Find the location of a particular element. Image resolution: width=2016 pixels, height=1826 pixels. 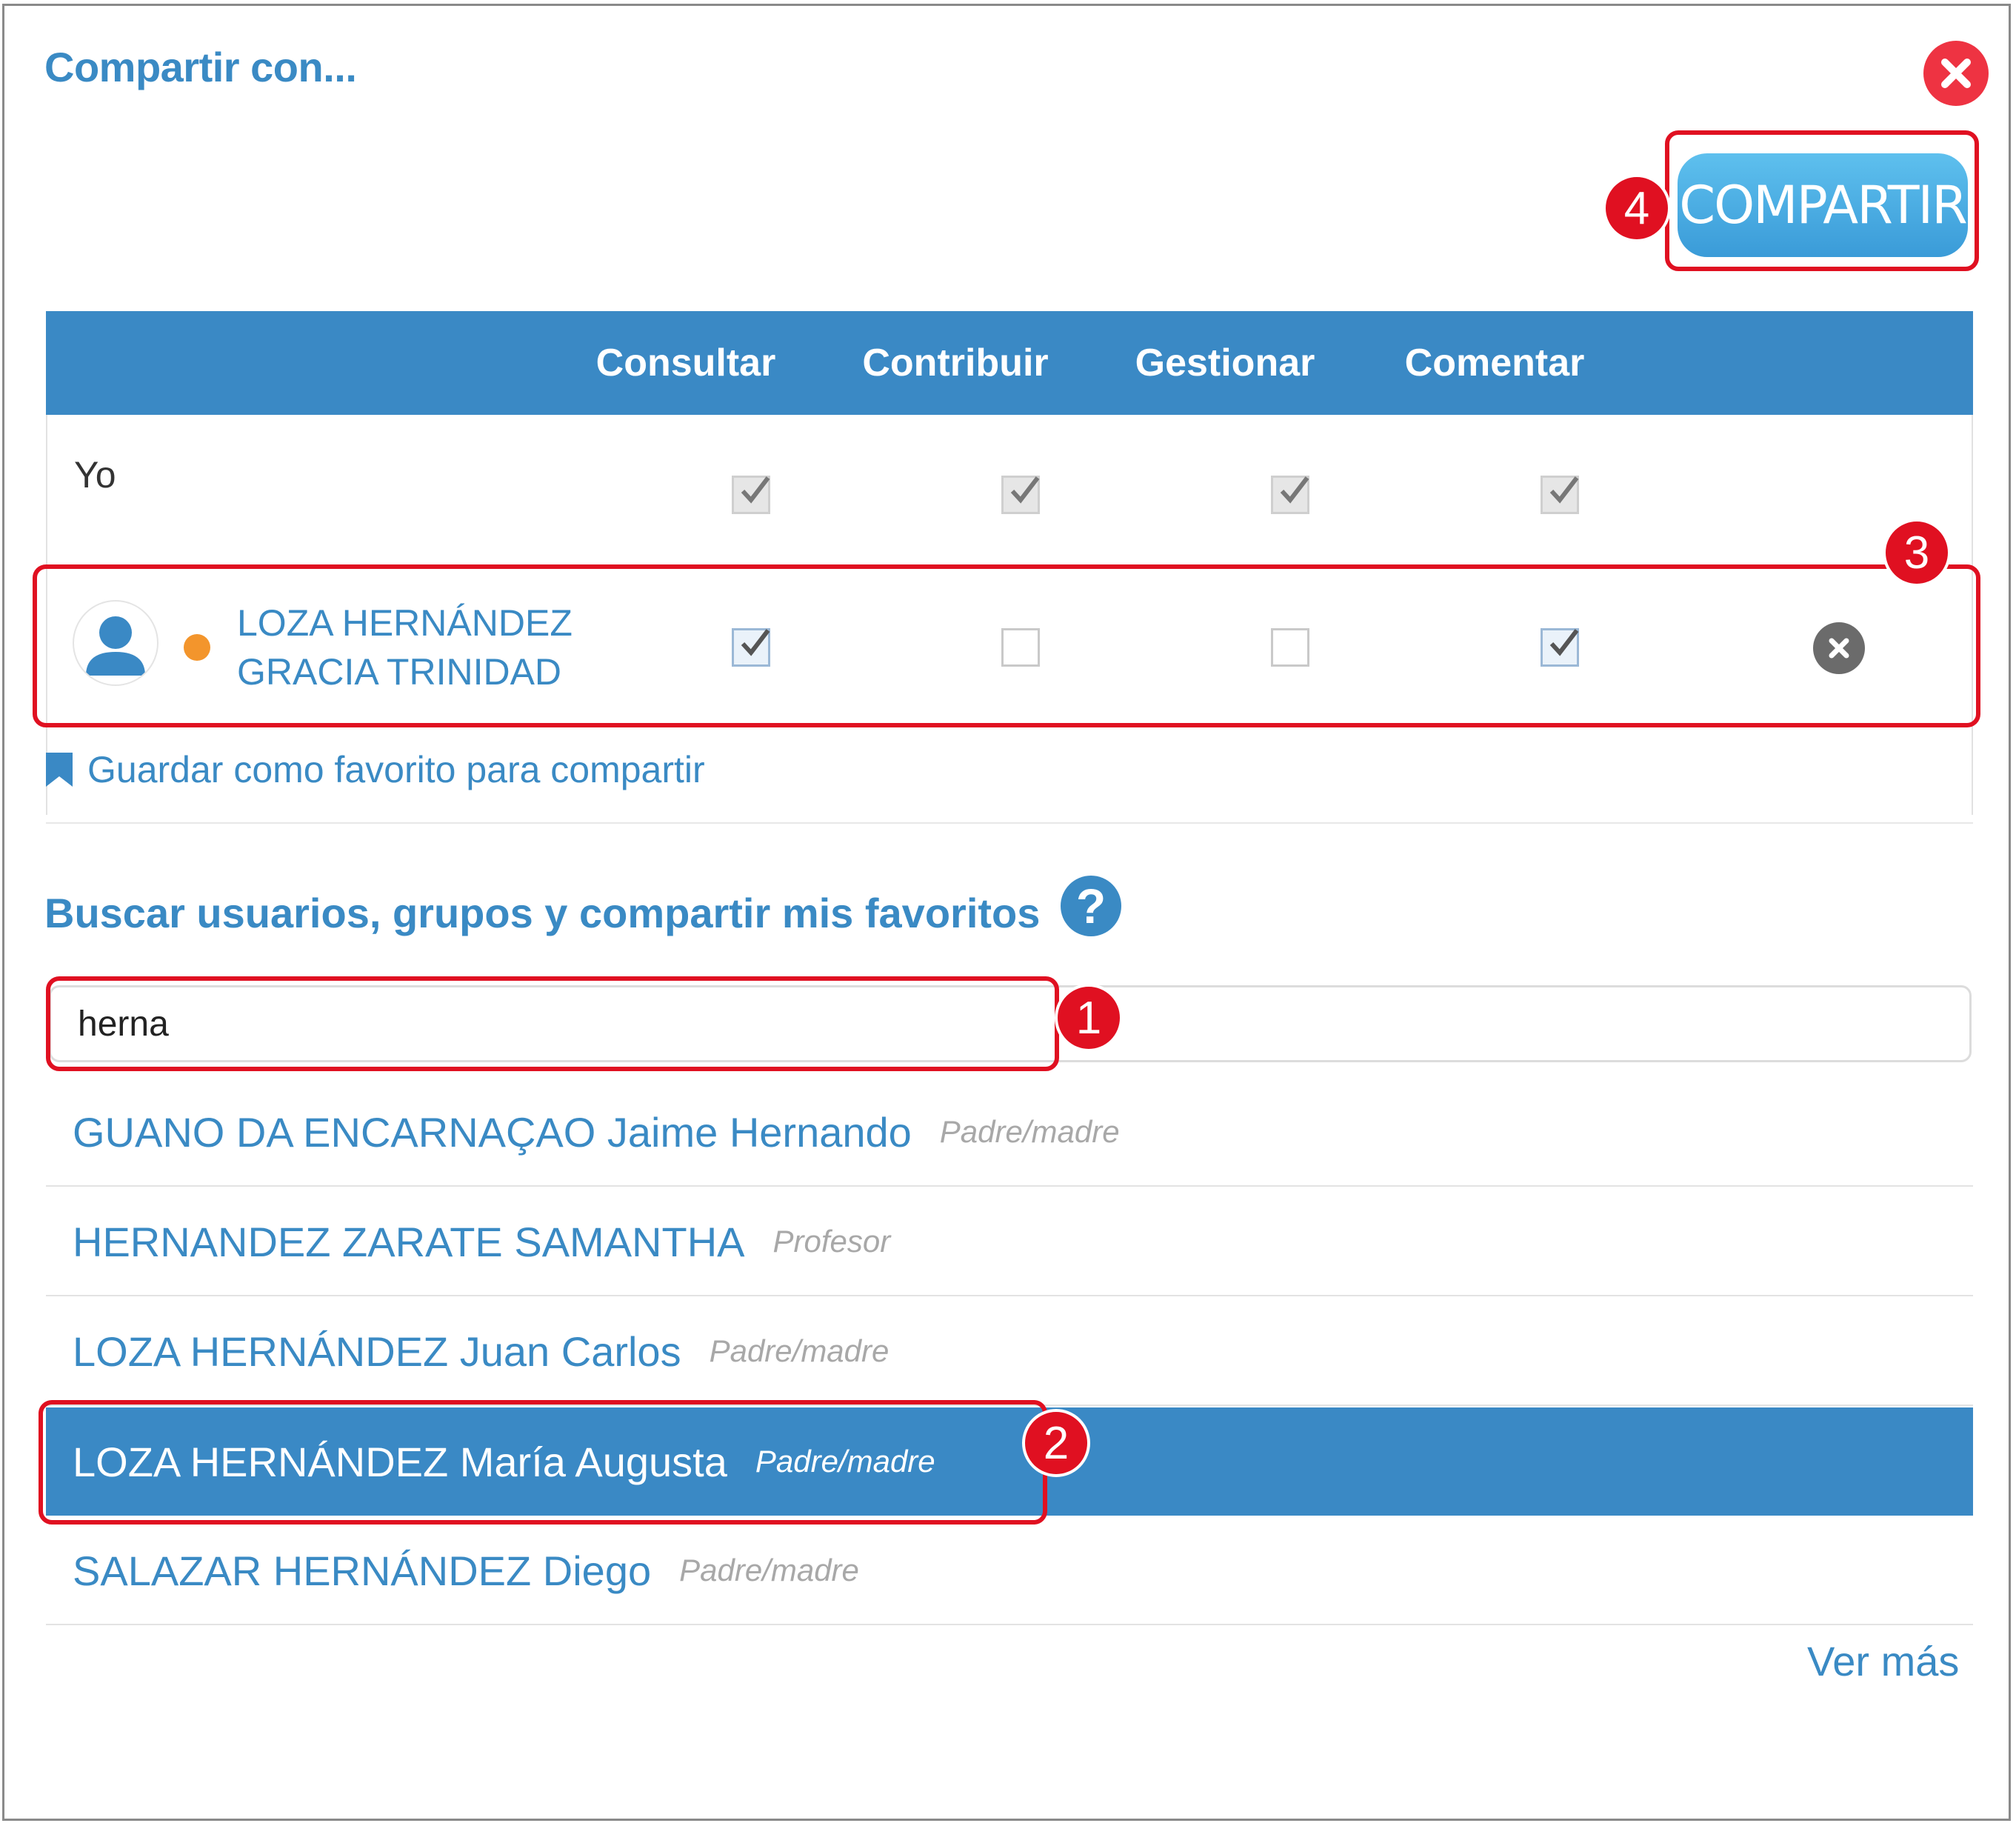

shared-user-name-line1: LOZA HERNÁNDEZ is located at coordinates (405, 623).